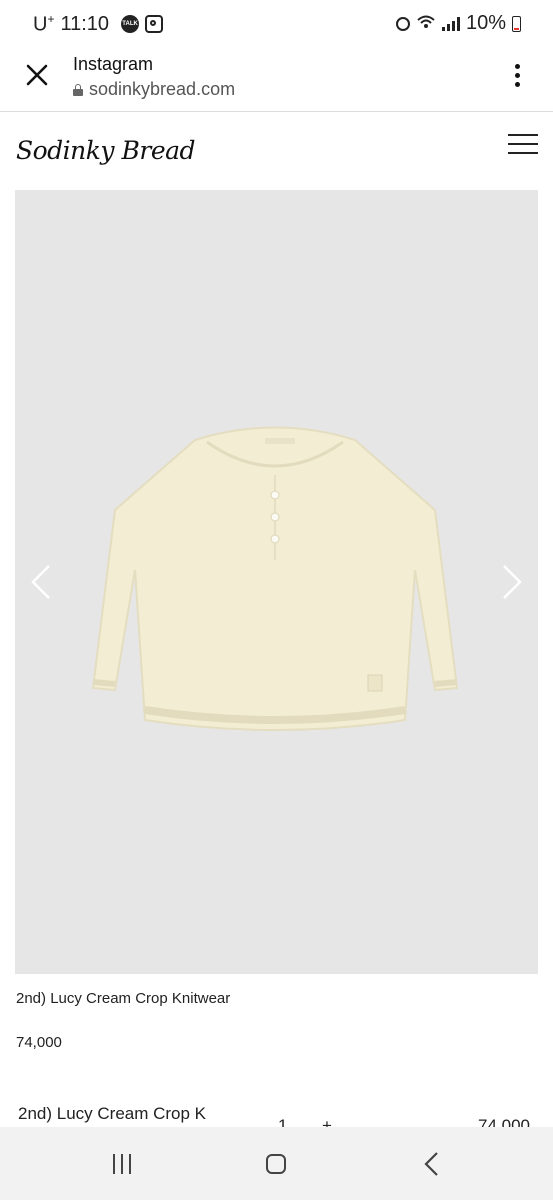 This screenshot has width=553, height=1200. I want to click on lock-icon, so click(78, 89).